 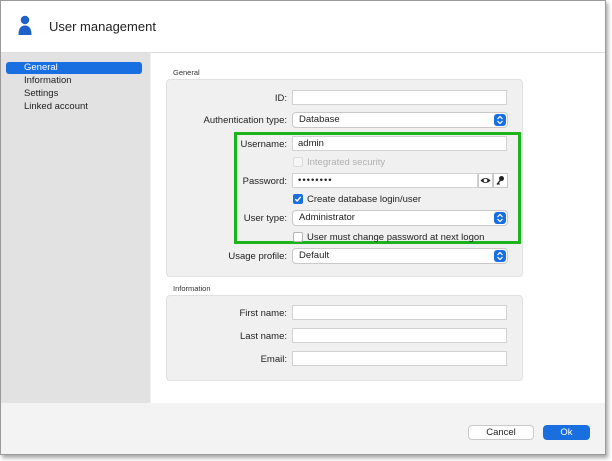 What do you see at coordinates (399, 97) in the screenshot?
I see `id-field` at bounding box center [399, 97].